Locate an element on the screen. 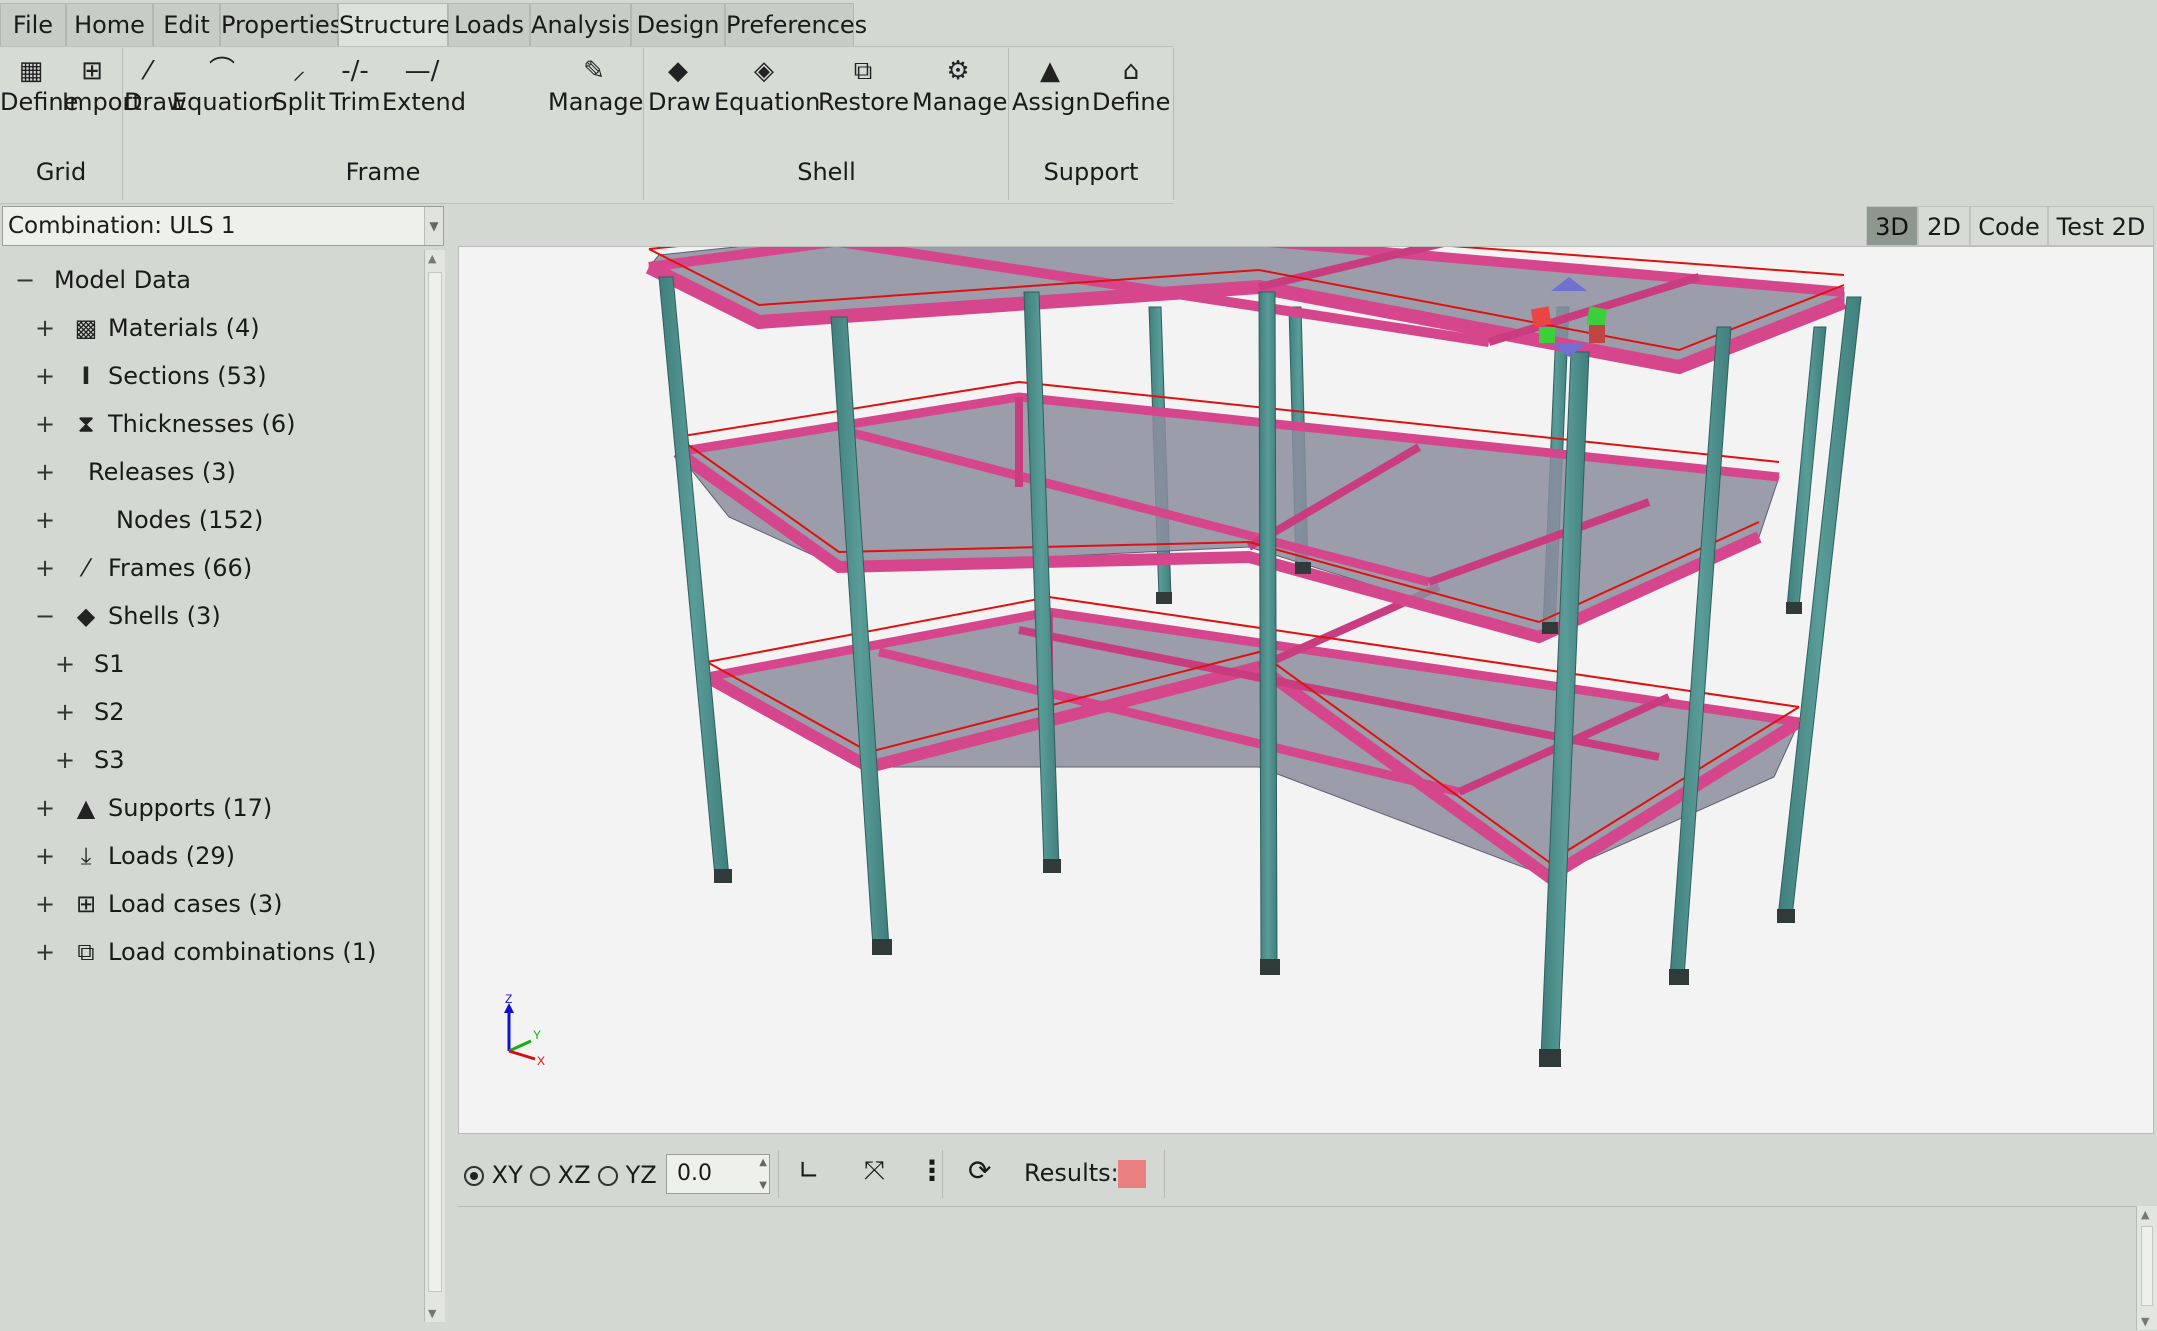  shell-manage-button: ⚙ Manage is located at coordinates (959, 89).